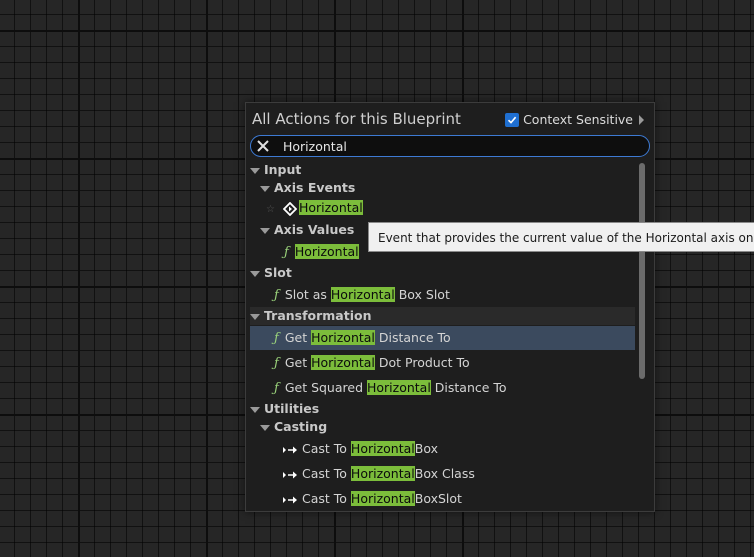  Describe the element at coordinates (422, 362) in the screenshot. I see `action-suffix: Dot Product To` at that location.